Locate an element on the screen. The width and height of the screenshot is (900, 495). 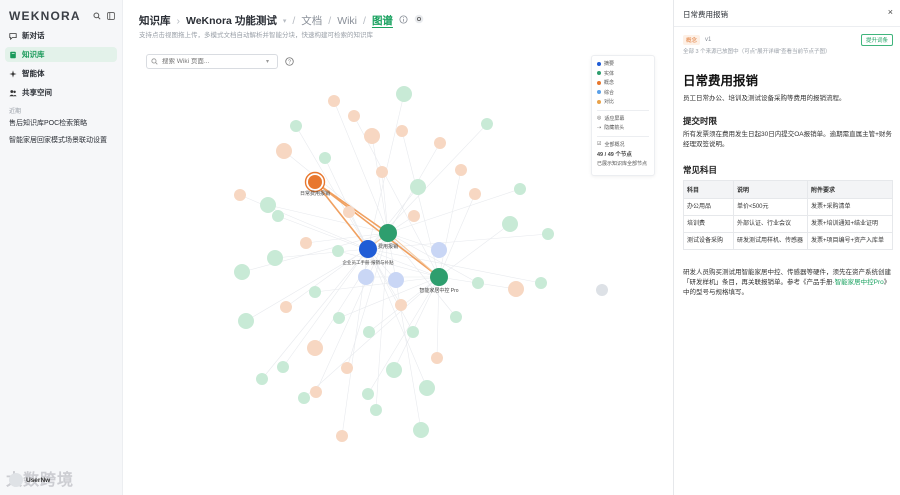
node-entity-hub is located at coordinates (388, 233).